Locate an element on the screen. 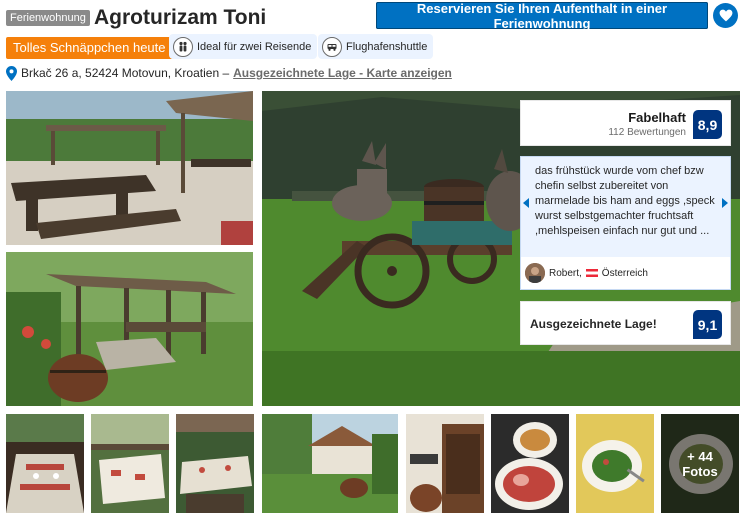  thumb-wine-cellar is located at coordinates (445, 463).